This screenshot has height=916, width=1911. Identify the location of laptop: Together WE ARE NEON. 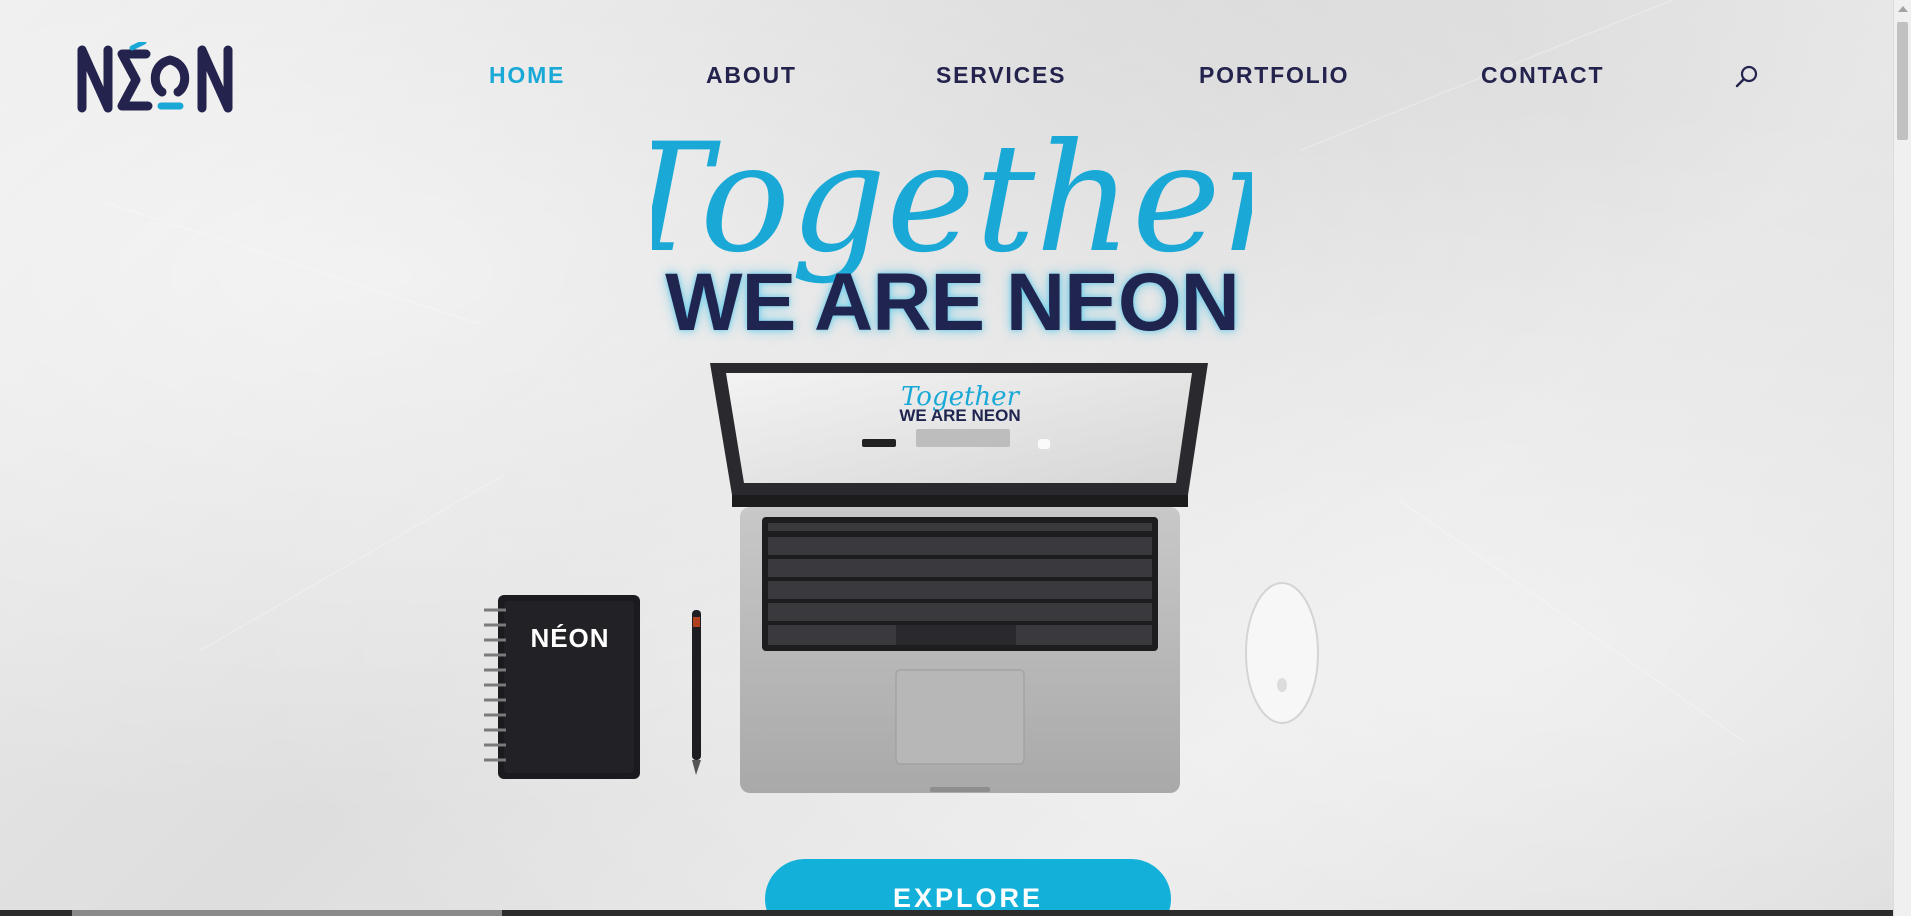
(959, 578).